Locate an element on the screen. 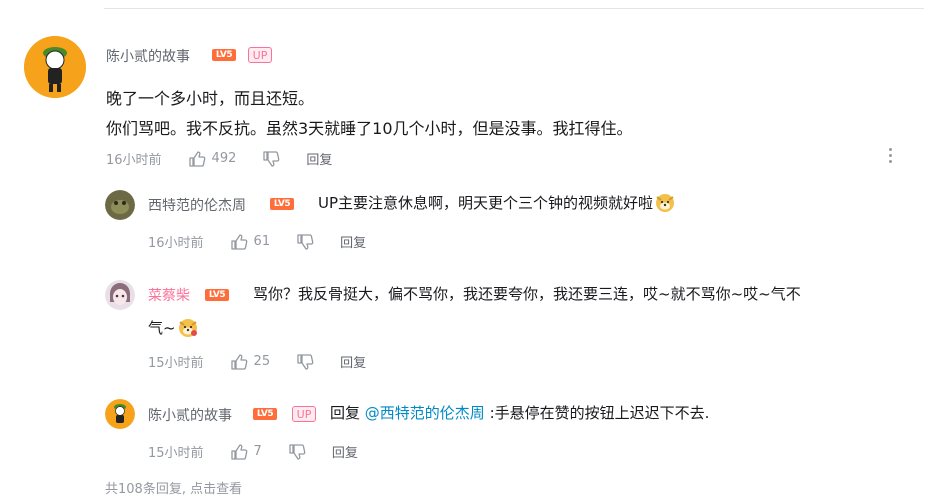 The height and width of the screenshot is (497, 939). like-button: 61 is located at coordinates (250, 242).